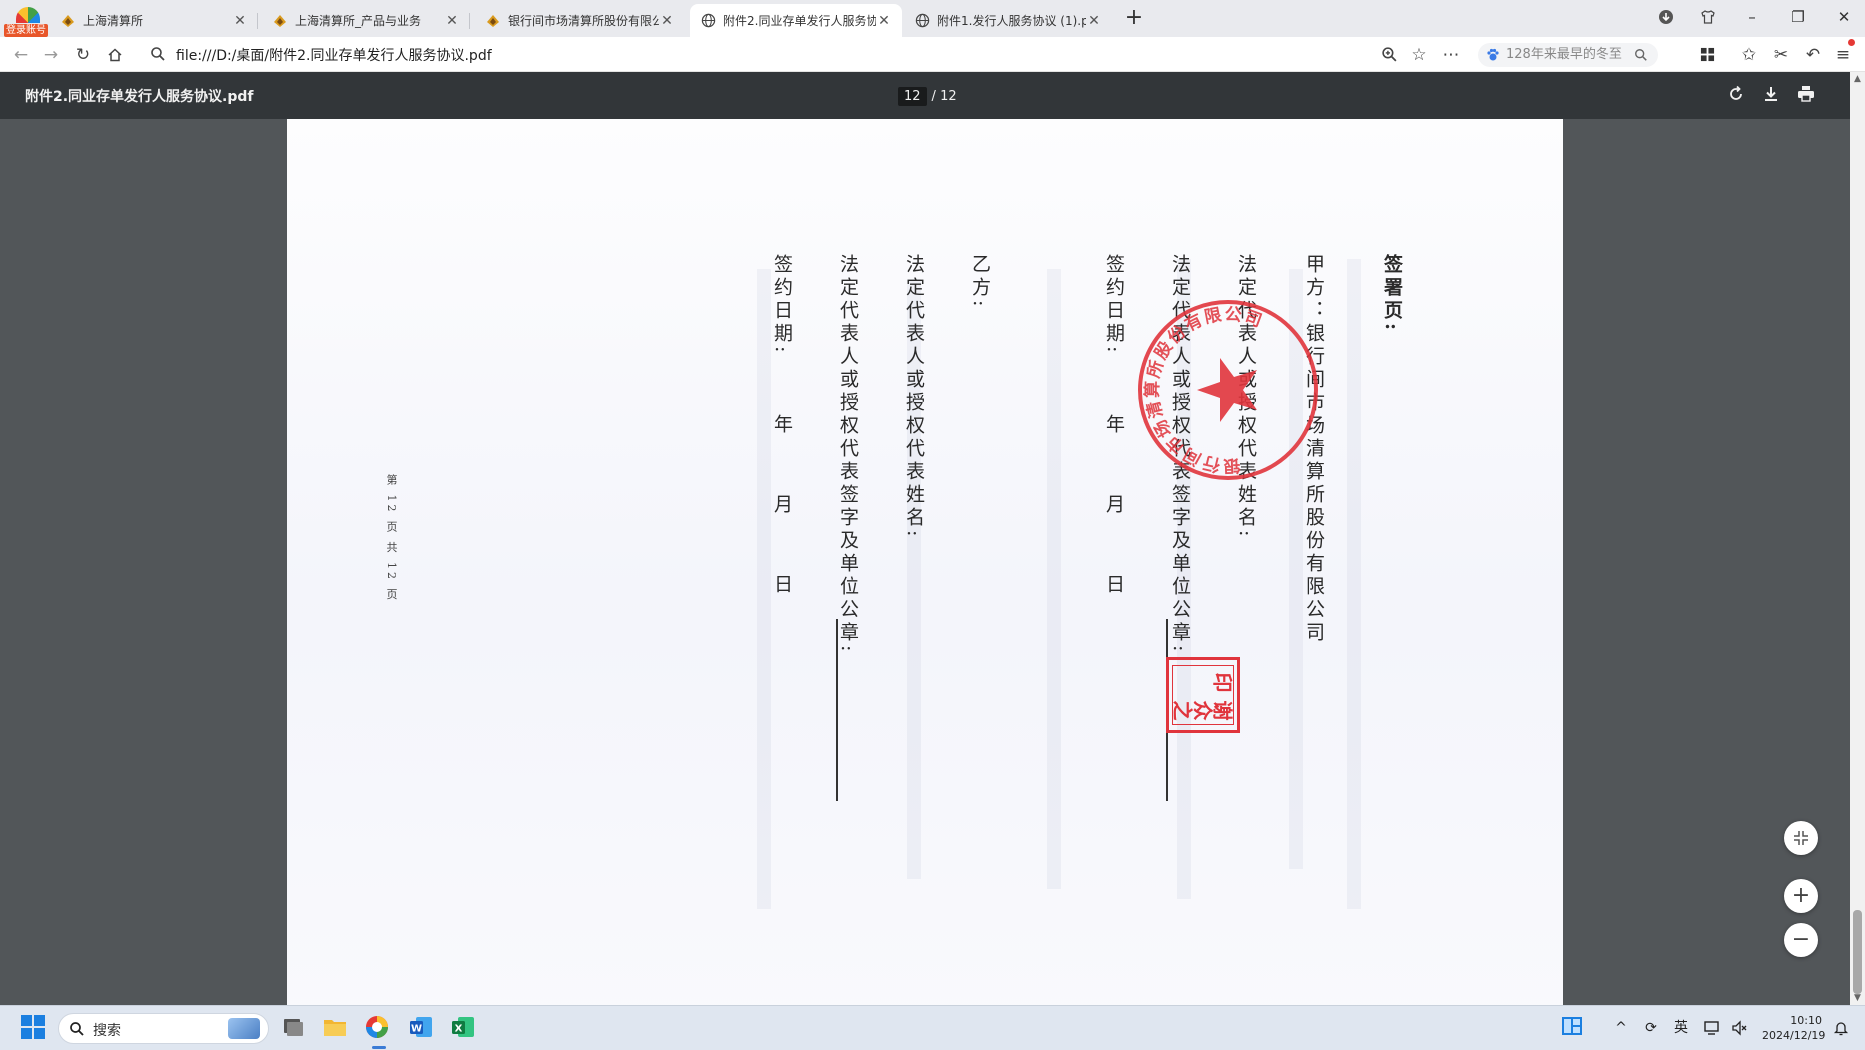 The width and height of the screenshot is (1865, 1050). Describe the element at coordinates (391, 538) in the screenshot. I see `page-footer: 第 12 页 共 12 页` at that location.